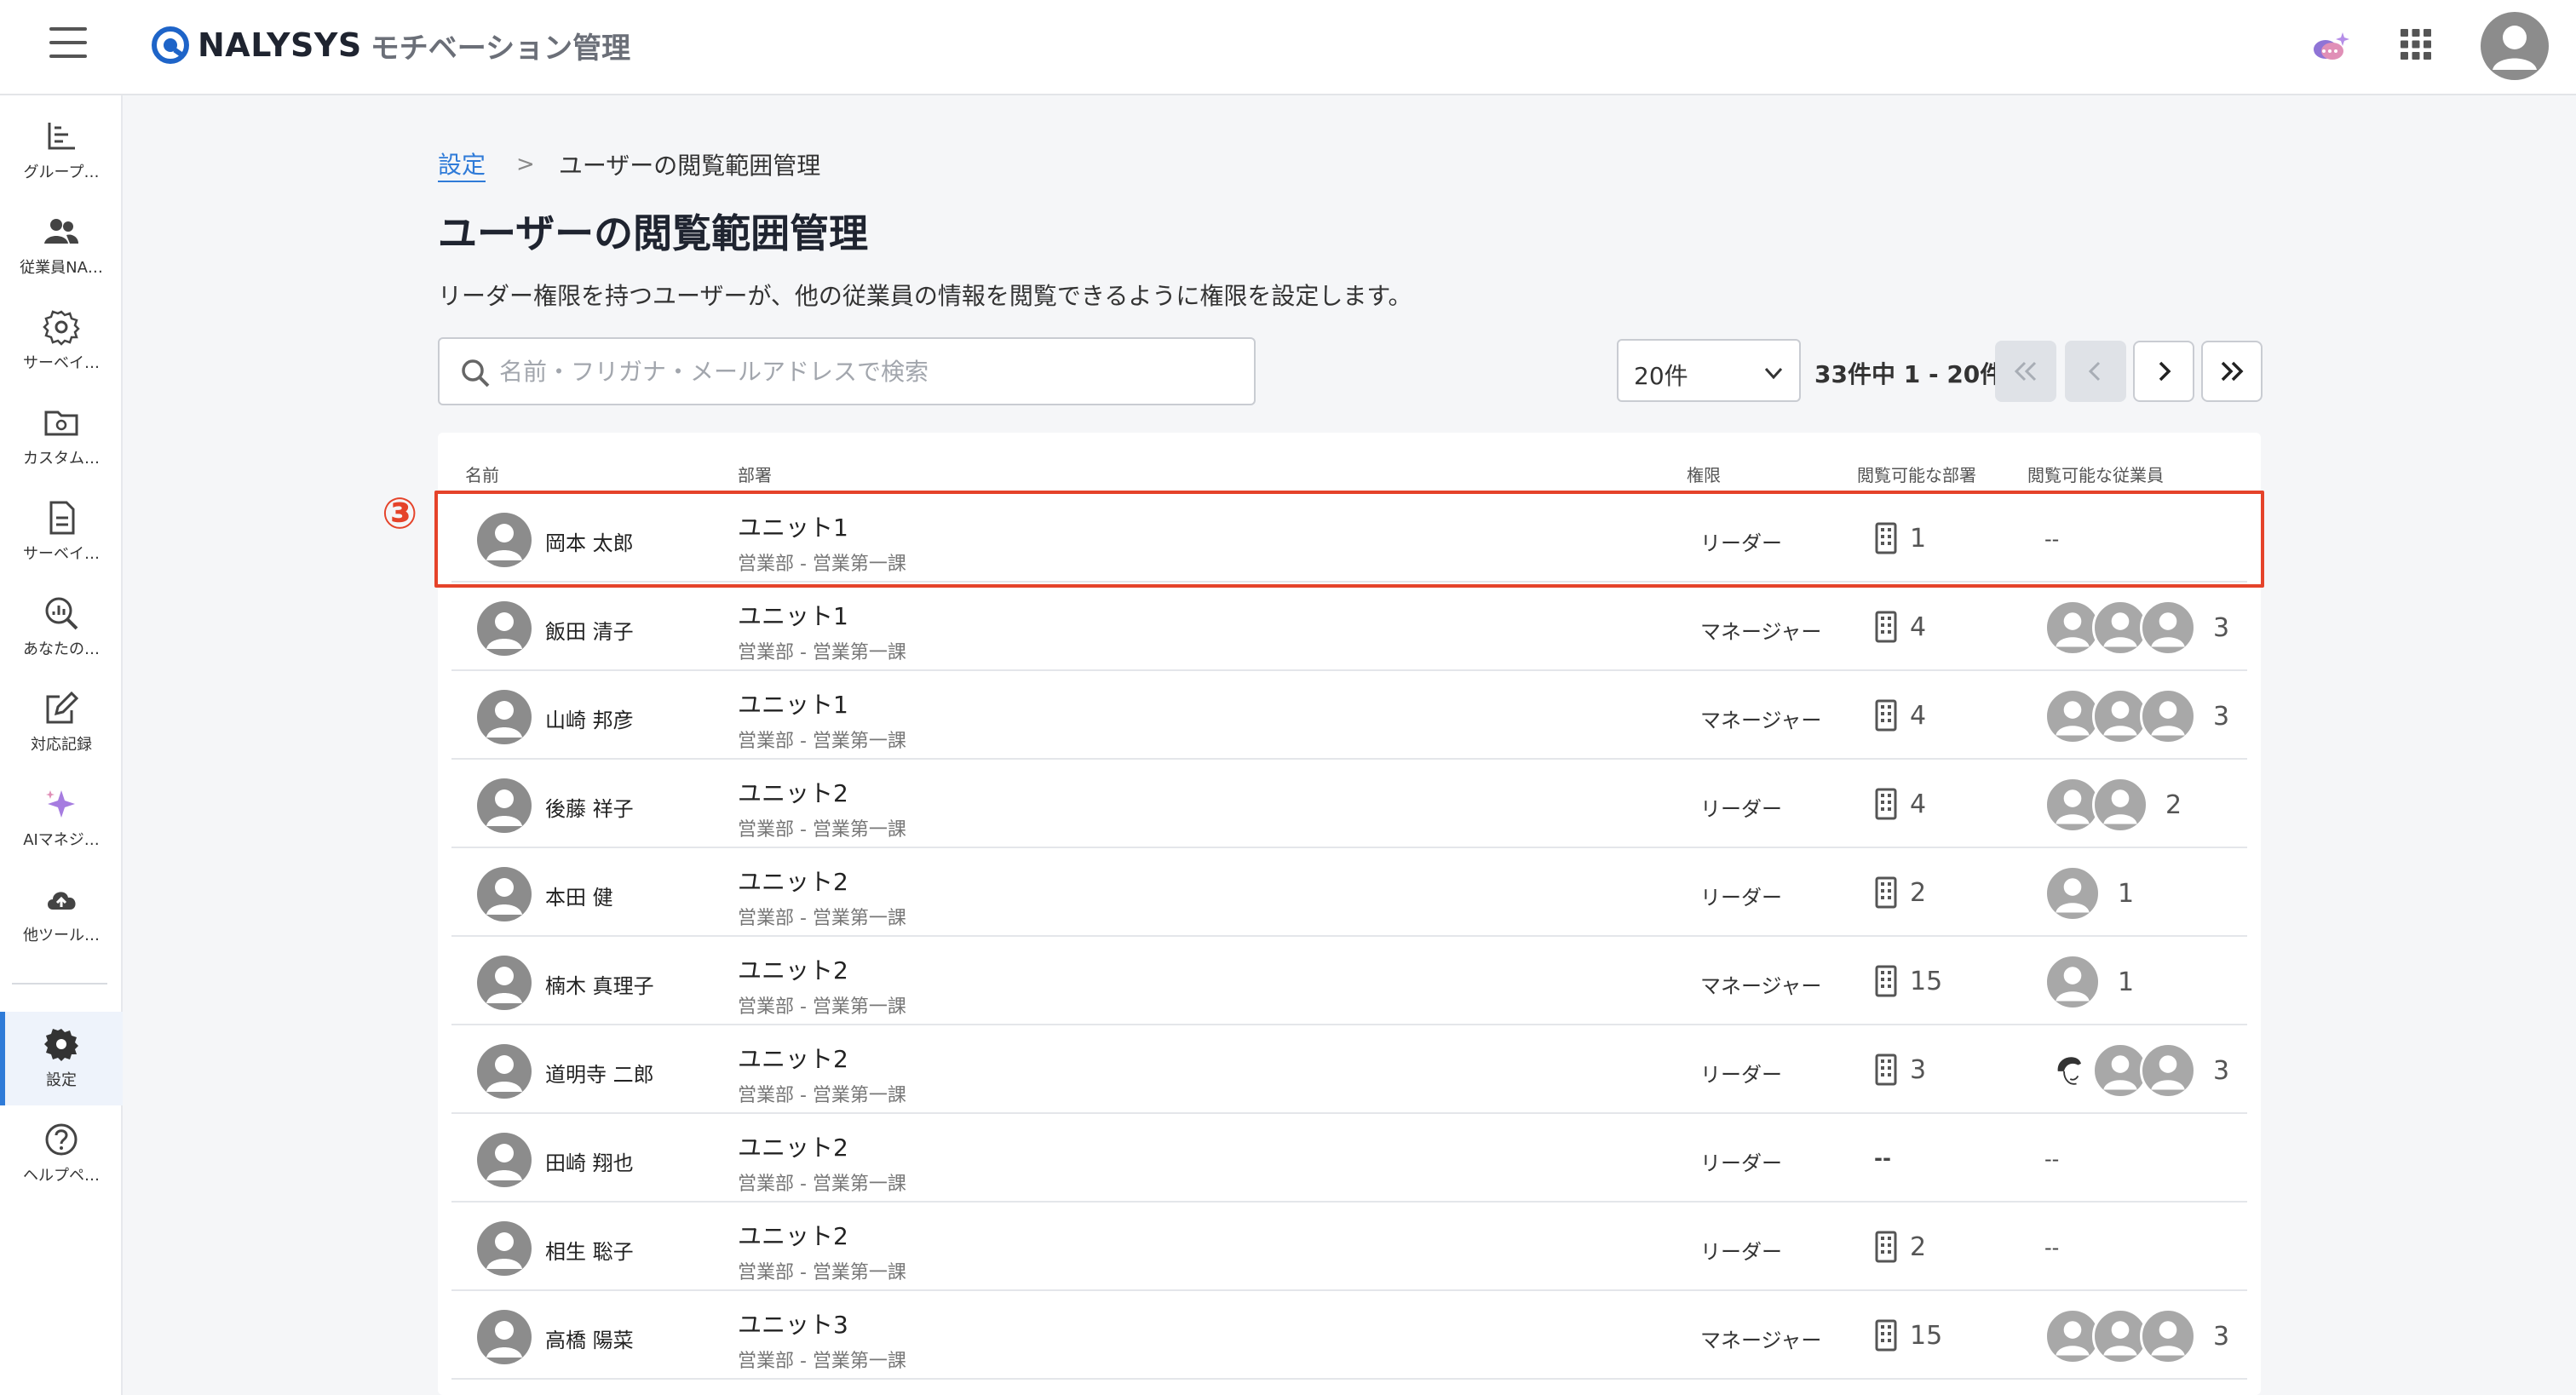 This screenshot has width=2576, height=1395. I want to click on table-row: 道明寺 二郎 ユニット2 営業部 - 営業第一課 リーダー 3 3, so click(1349, 1069).